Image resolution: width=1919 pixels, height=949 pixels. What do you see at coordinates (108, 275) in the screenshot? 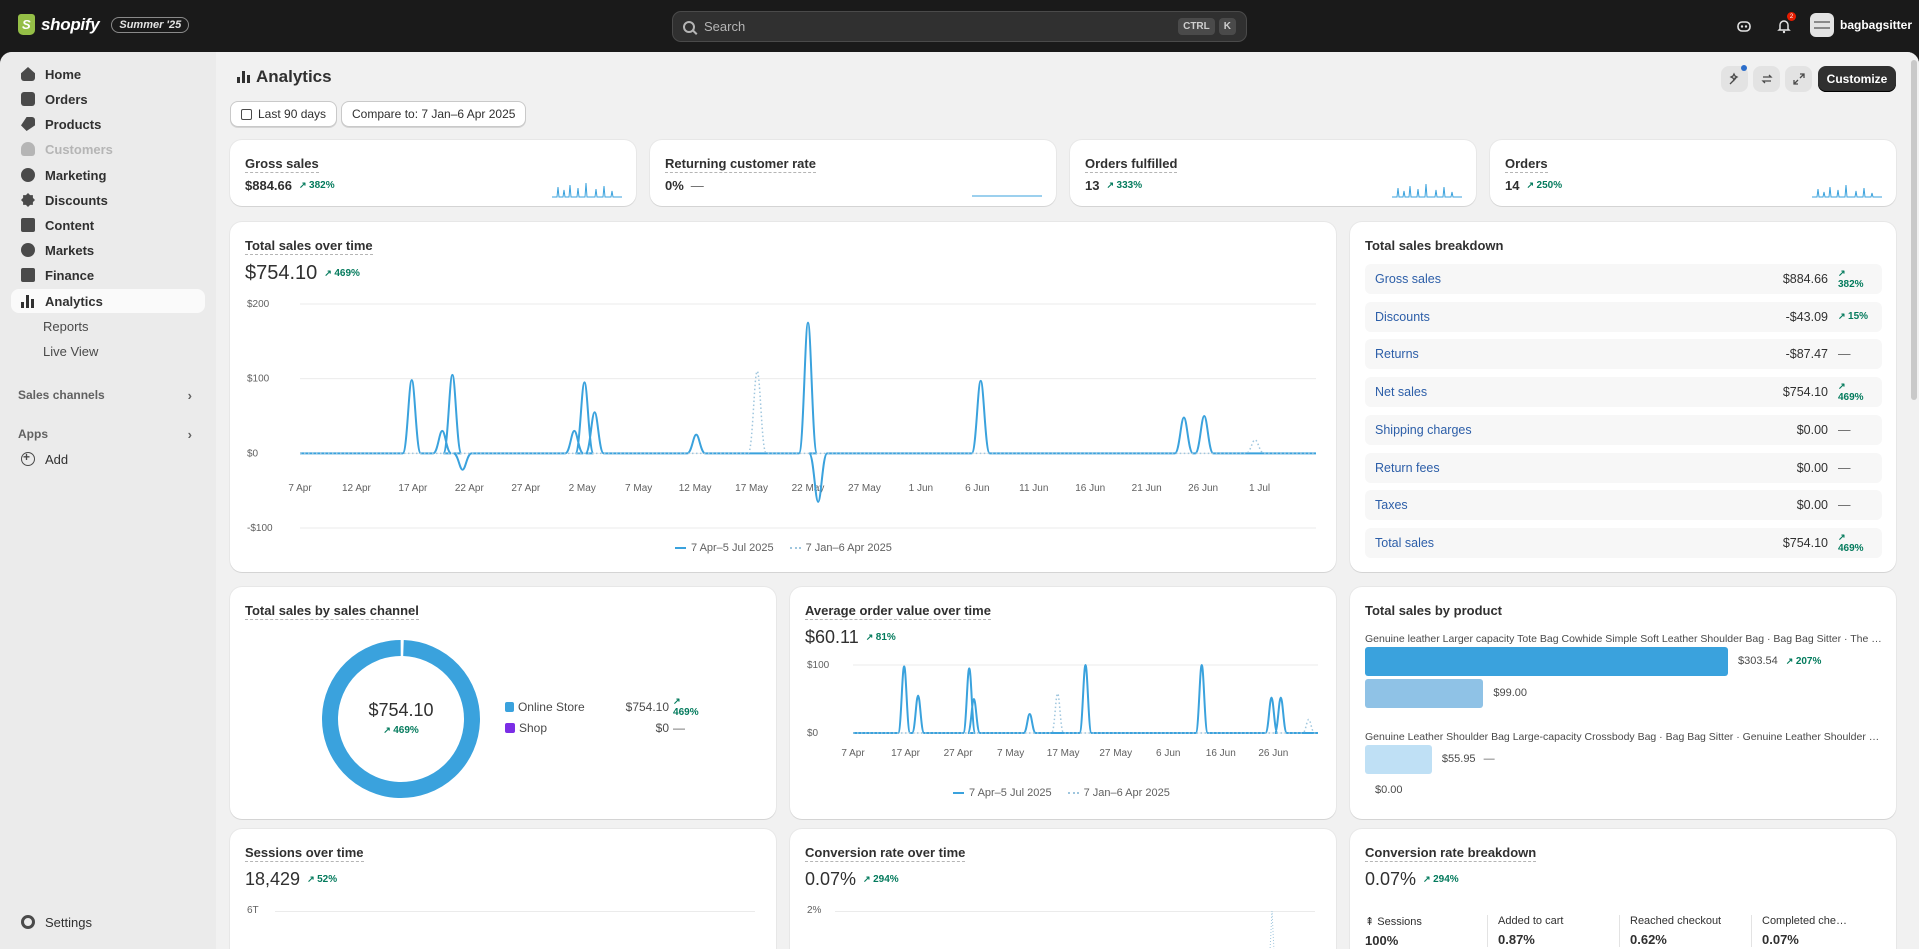
I see `sidebar-item-finance: Finance` at bounding box center [108, 275].